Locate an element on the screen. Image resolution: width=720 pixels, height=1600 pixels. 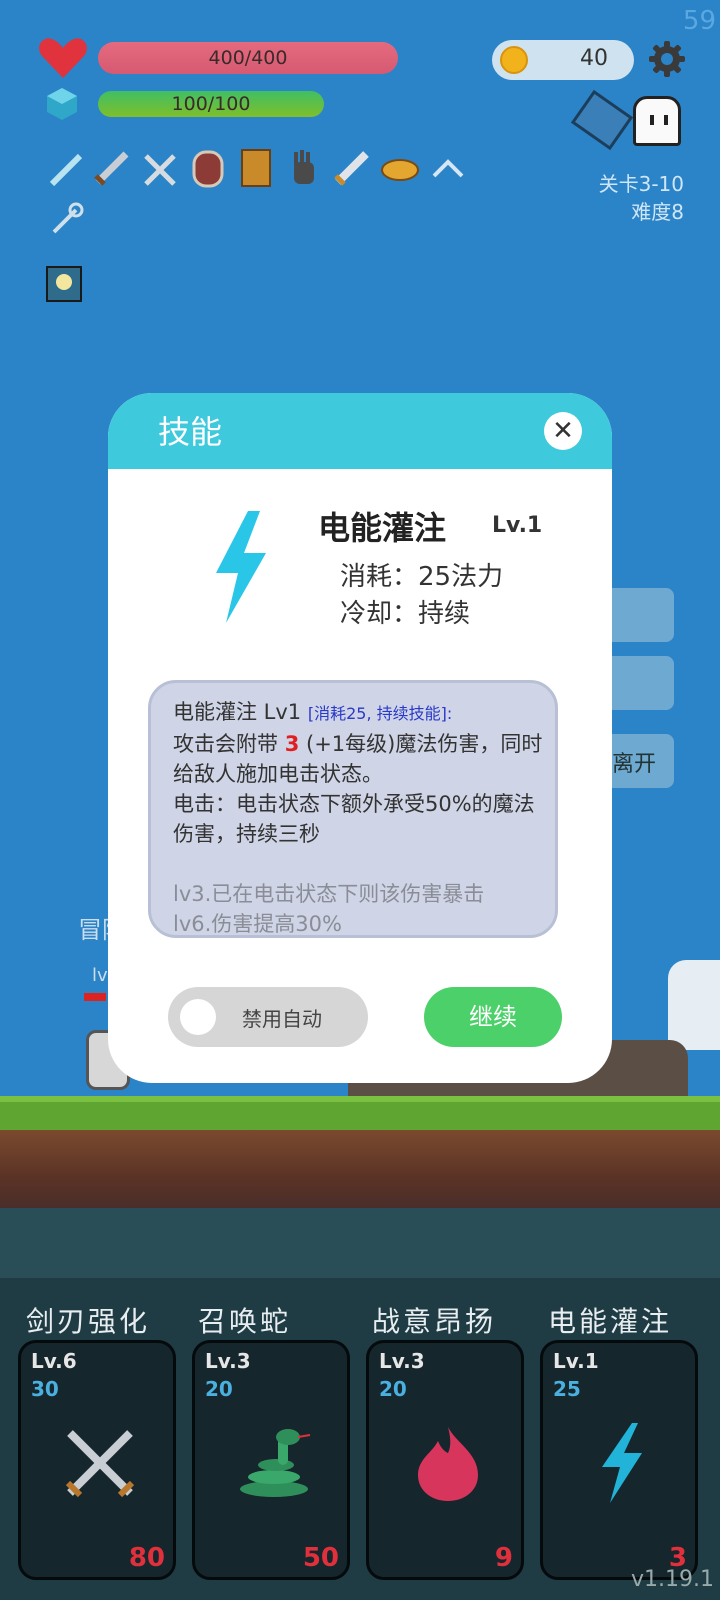
cloud is located at coordinates (694, 1005).